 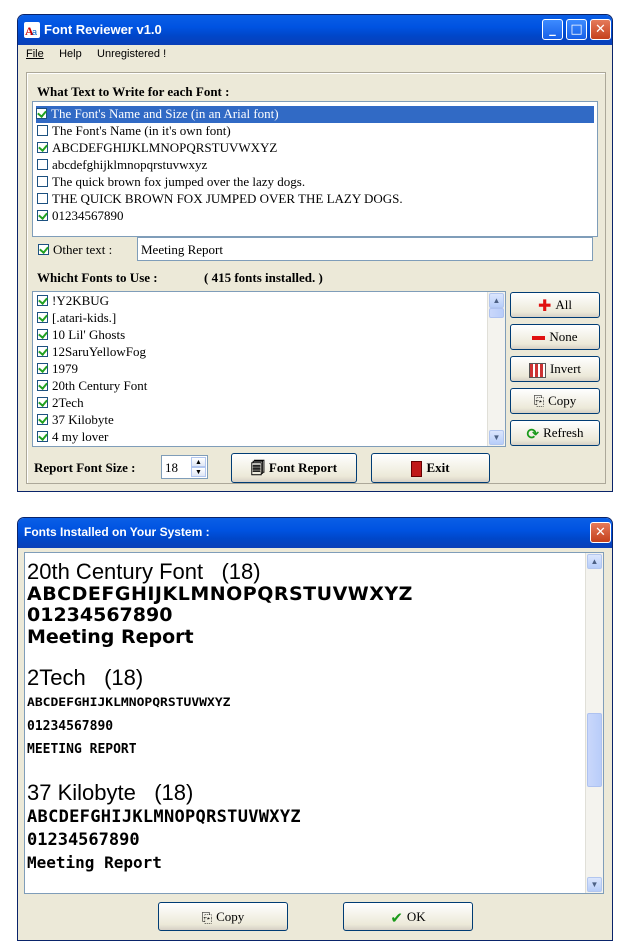 What do you see at coordinates (539, 338) in the screenshot?
I see `minus-icon` at bounding box center [539, 338].